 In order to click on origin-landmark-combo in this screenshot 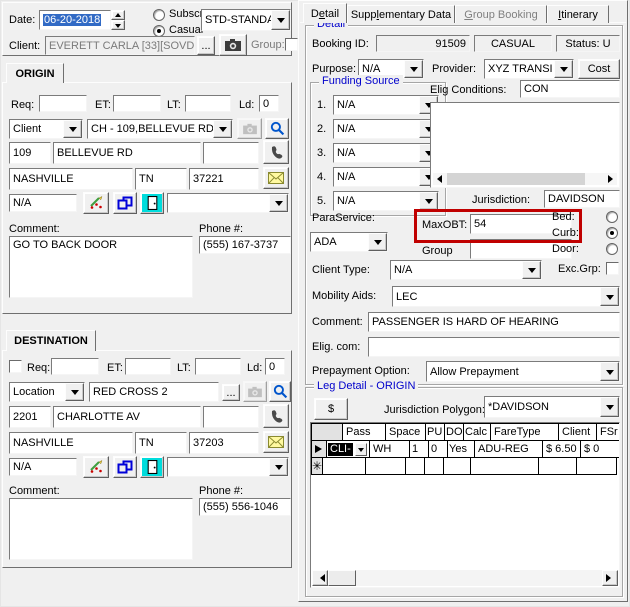, I will do `click(228, 203)`.